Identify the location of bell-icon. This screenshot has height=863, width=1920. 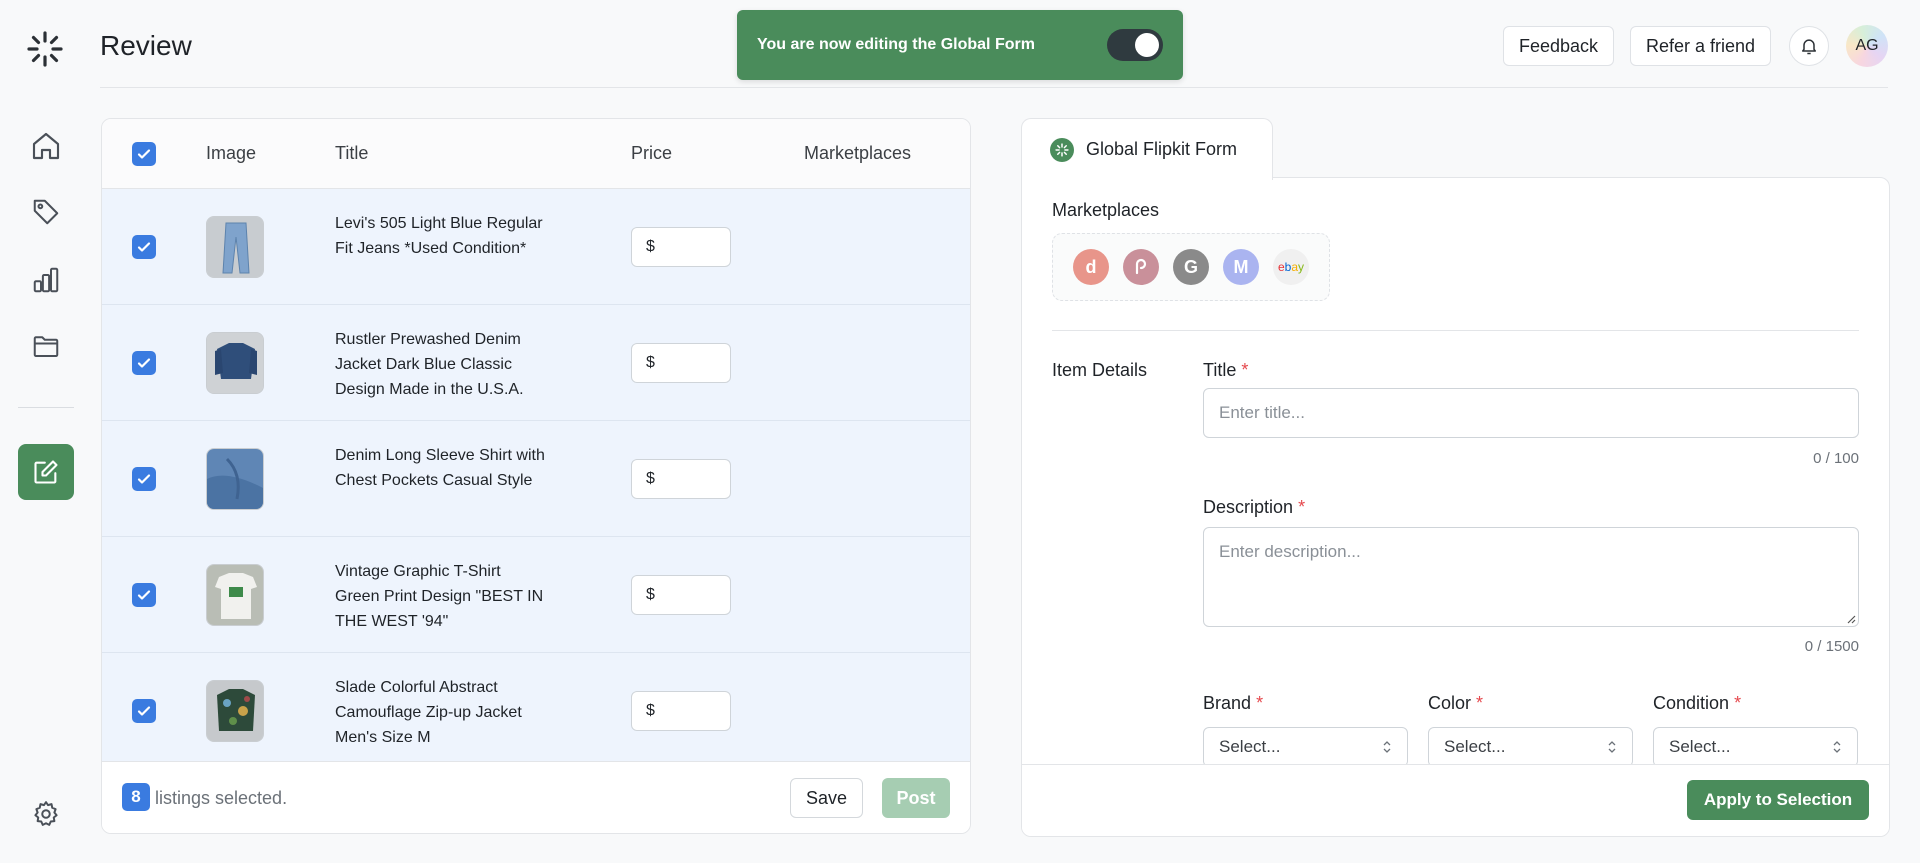
(1809, 46).